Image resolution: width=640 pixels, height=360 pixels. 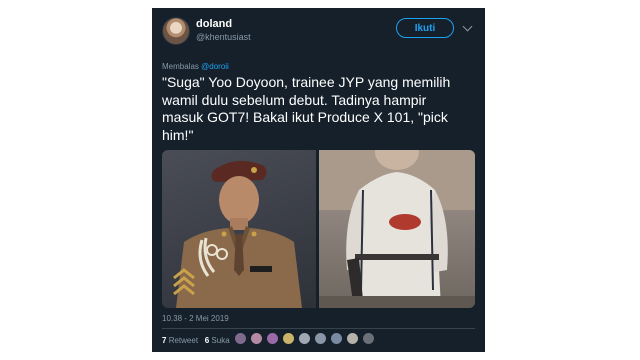 What do you see at coordinates (183, 340) in the screenshot?
I see `retweet-label: Retweet` at bounding box center [183, 340].